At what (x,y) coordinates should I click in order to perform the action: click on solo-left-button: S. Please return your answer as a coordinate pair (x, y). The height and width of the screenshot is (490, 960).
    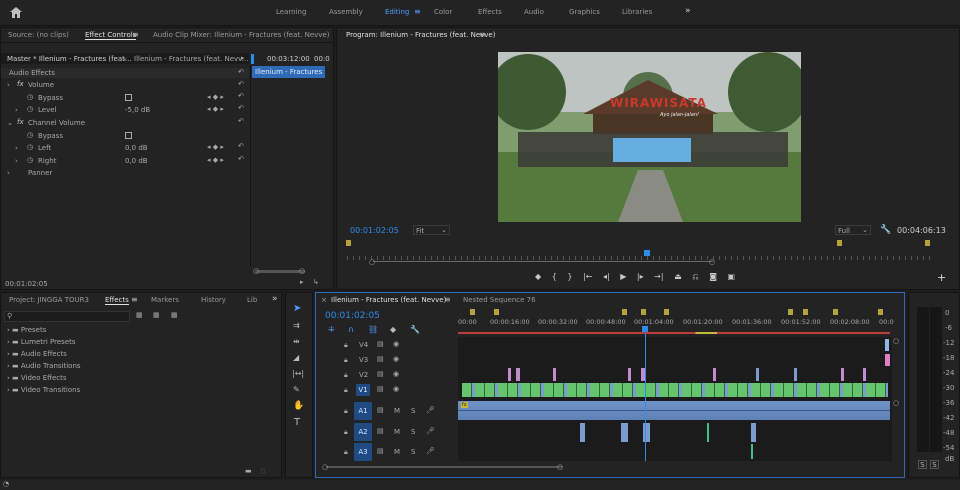
    Looking at the image, I should click on (922, 464).